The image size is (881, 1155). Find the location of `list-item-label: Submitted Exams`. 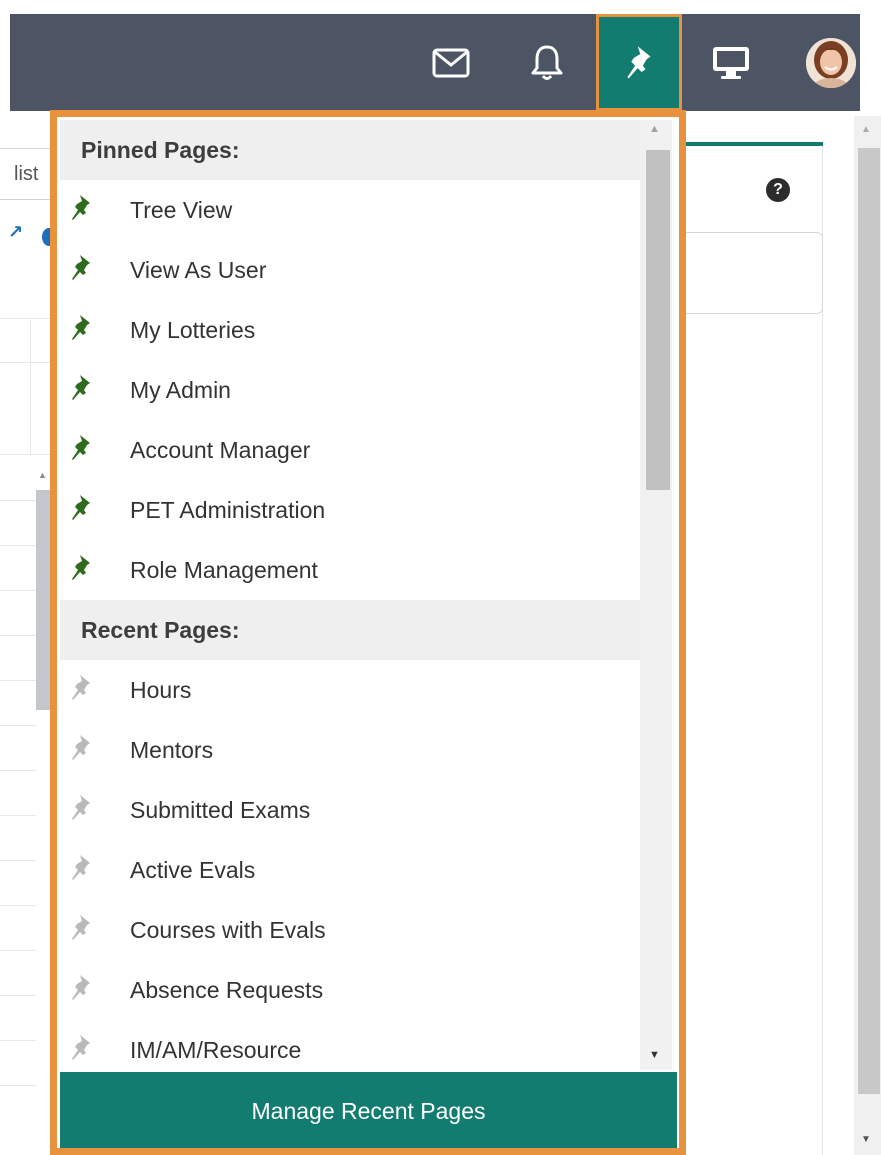

list-item-label: Submitted Exams is located at coordinates (220, 809).